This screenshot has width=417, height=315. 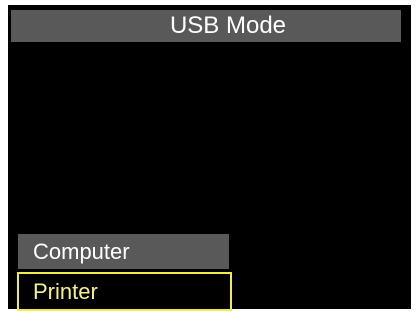 I want to click on menu-item-computer: Computer, so click(x=123, y=251).